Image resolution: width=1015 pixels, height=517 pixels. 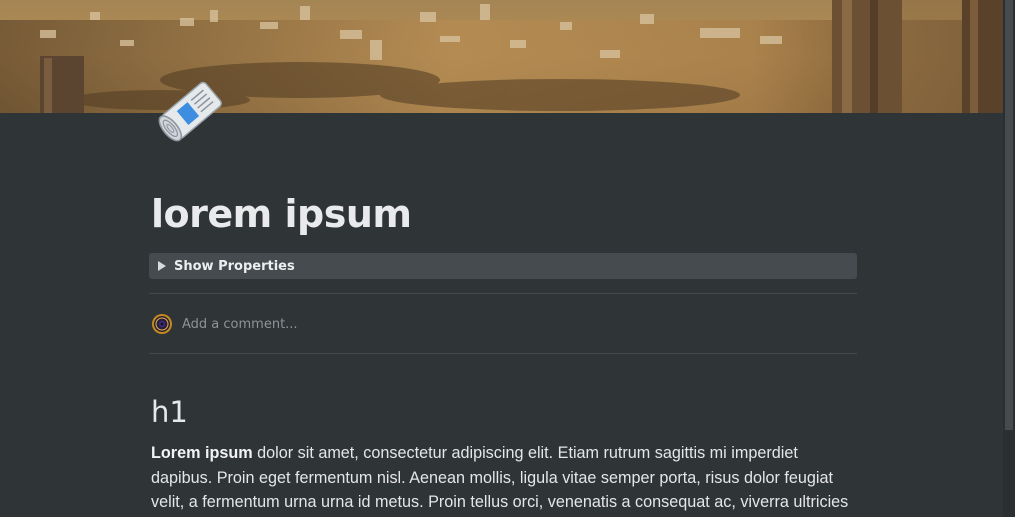 I want to click on paragraph-bold-text: Lorem ipsum, so click(x=202, y=453).